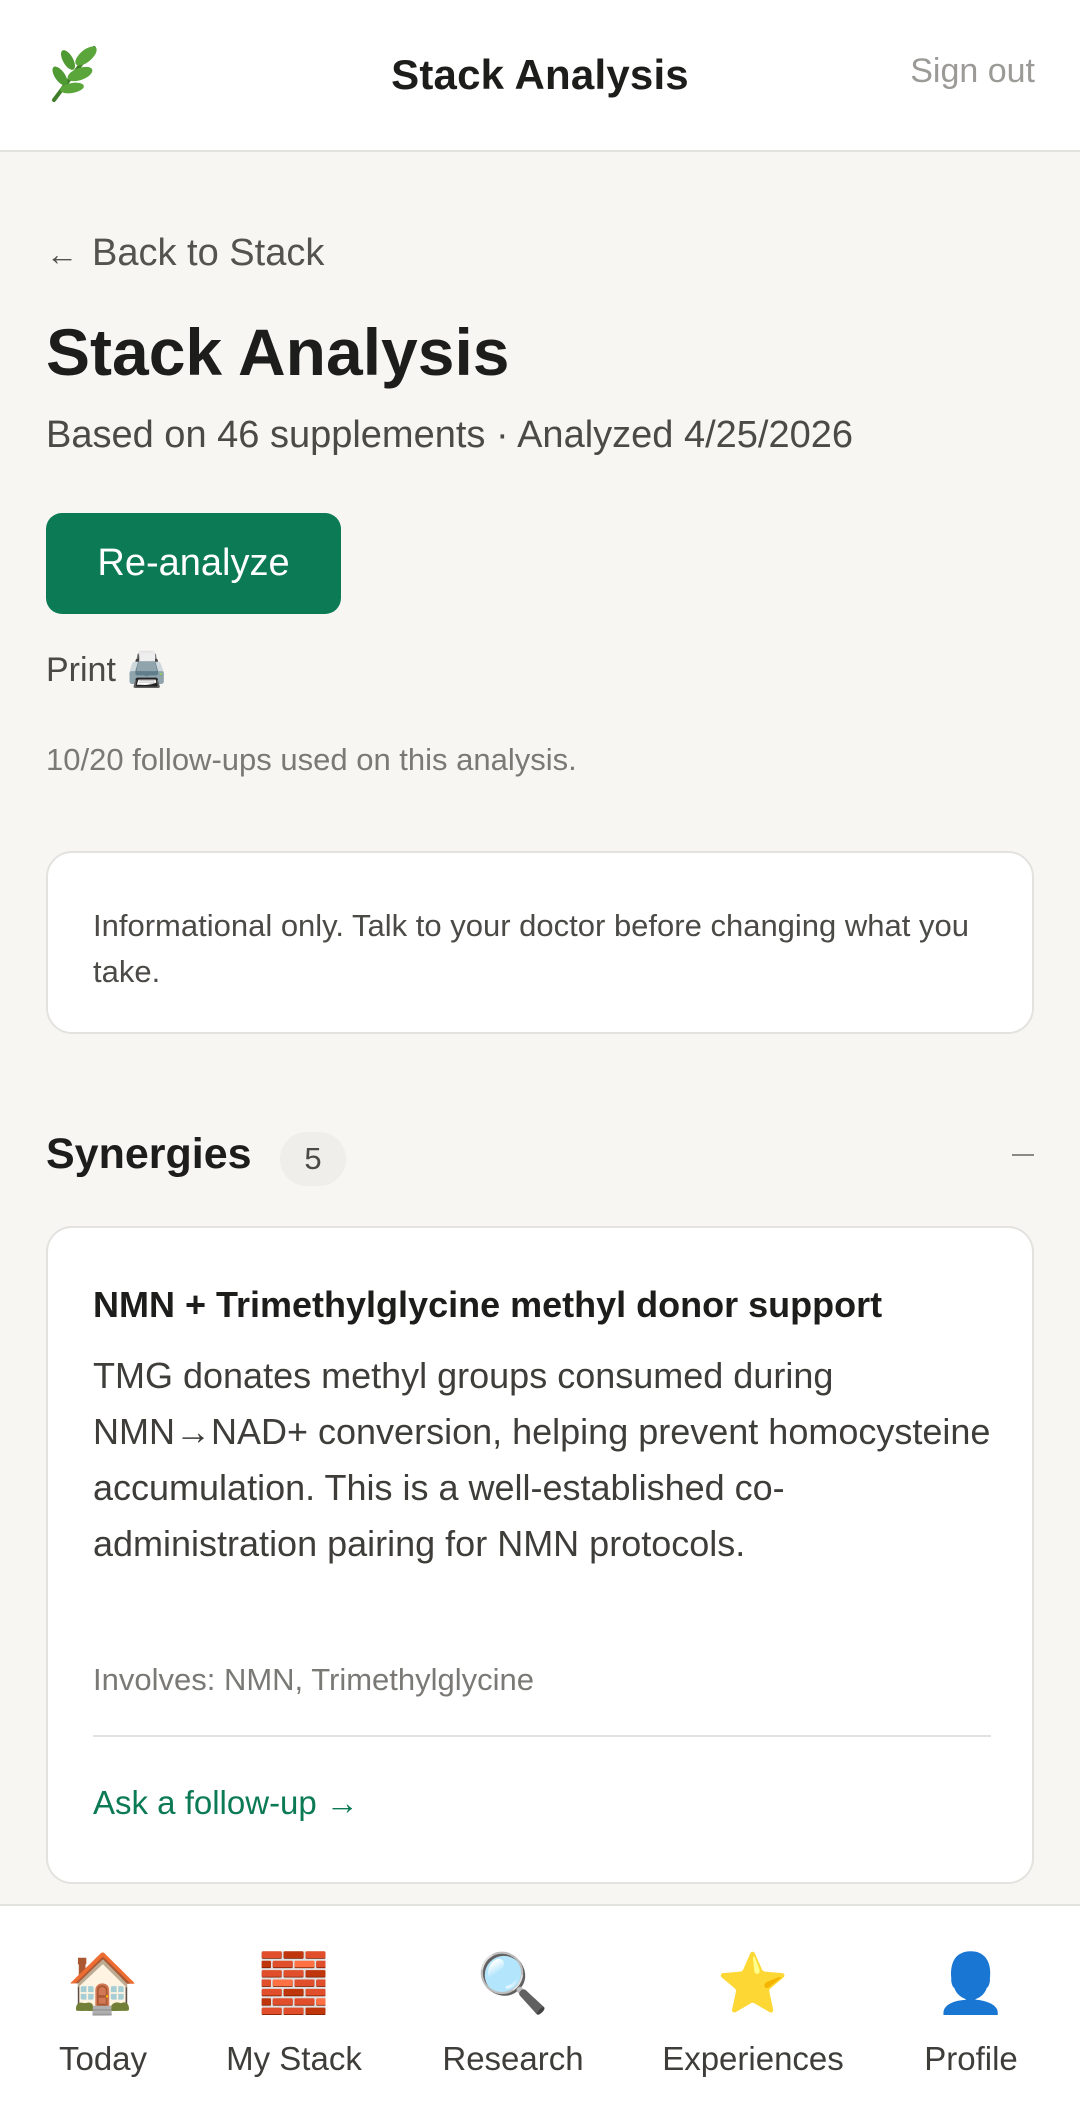 The image size is (1080, 2110). I want to click on nav-item-profile: 👤 Profile, so click(971, 2008).